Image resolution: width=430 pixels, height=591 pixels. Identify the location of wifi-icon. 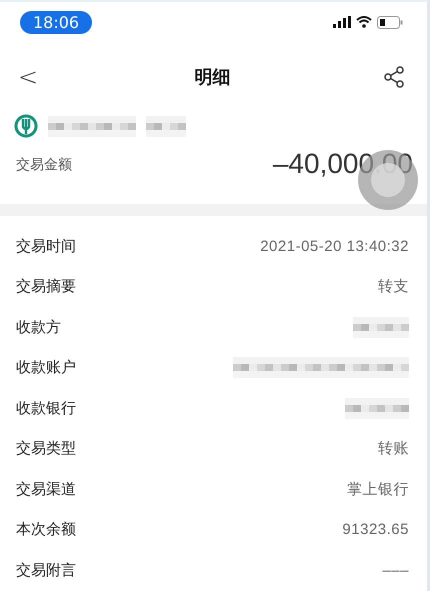
(364, 22).